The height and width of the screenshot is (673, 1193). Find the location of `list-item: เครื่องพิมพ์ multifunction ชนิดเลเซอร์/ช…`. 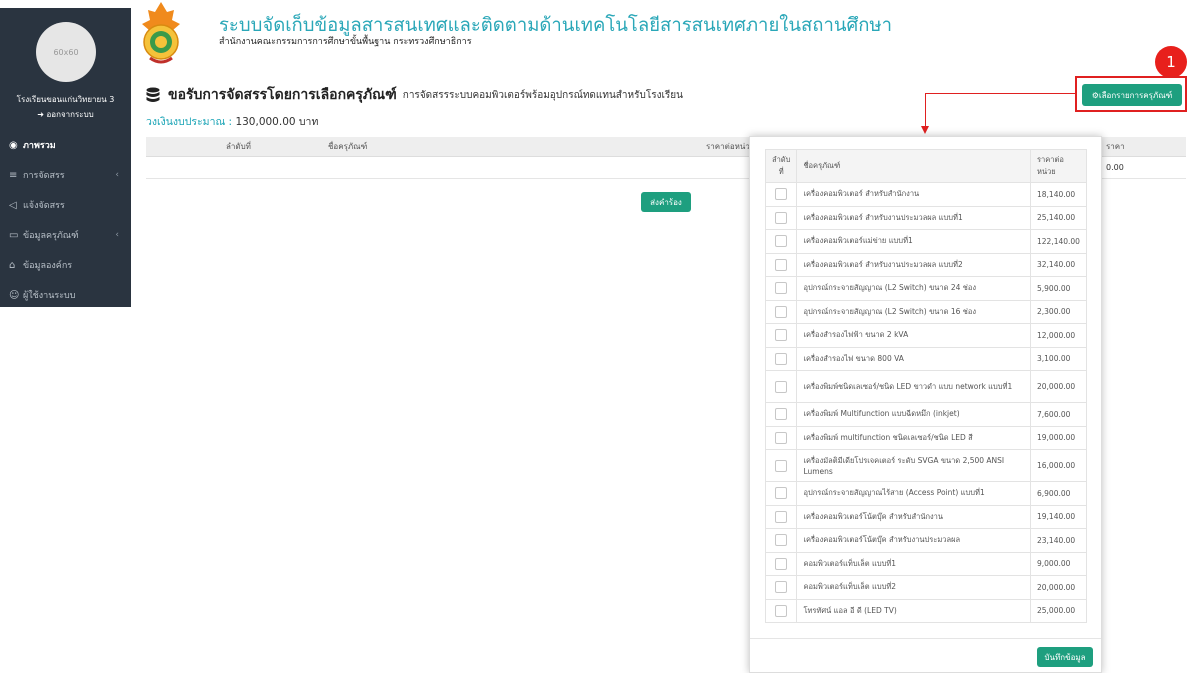

list-item: เครื่องพิมพ์ multifunction ชนิดเลเซอร์/ช… is located at coordinates (925, 437).